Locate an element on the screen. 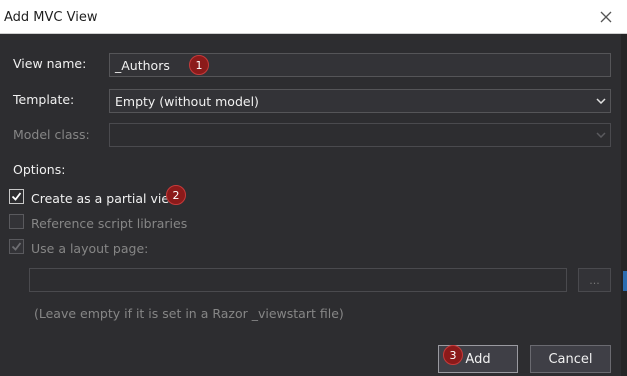 This screenshot has width=627, height=376. add-button-label: Add is located at coordinates (478, 359).